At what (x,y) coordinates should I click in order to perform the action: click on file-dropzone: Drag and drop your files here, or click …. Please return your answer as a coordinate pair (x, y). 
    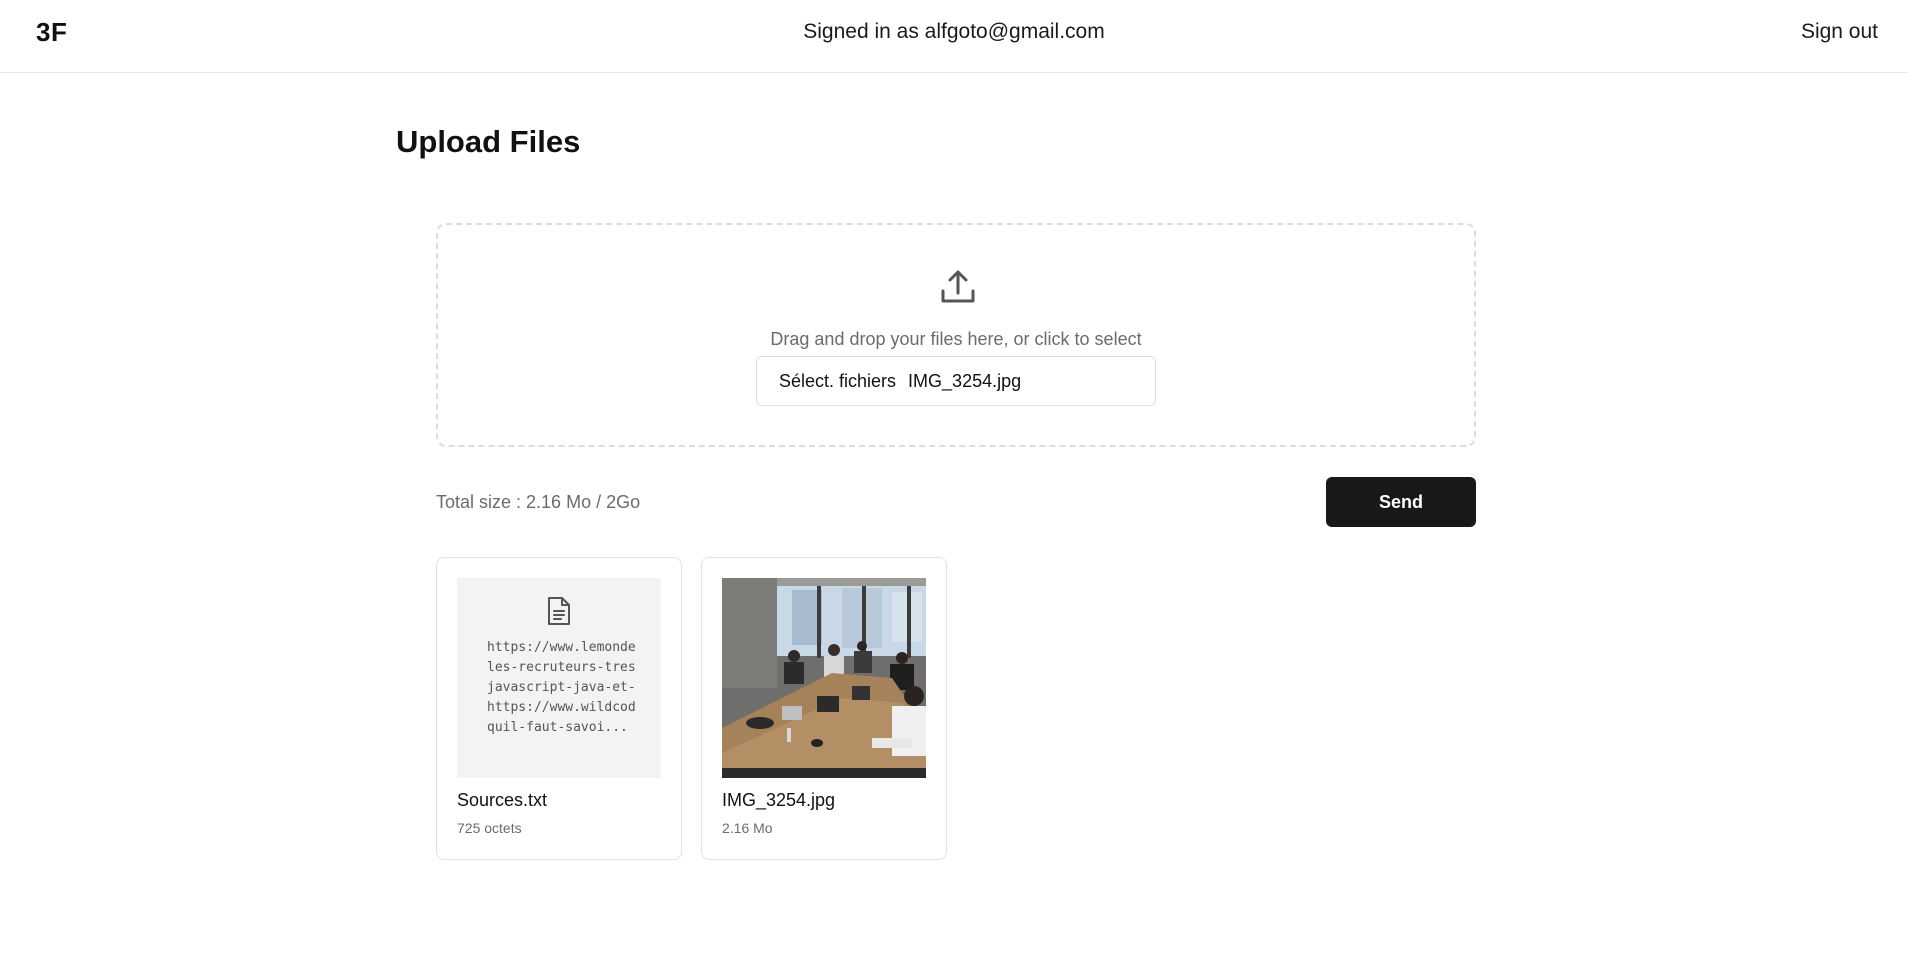
    Looking at the image, I should click on (956, 335).